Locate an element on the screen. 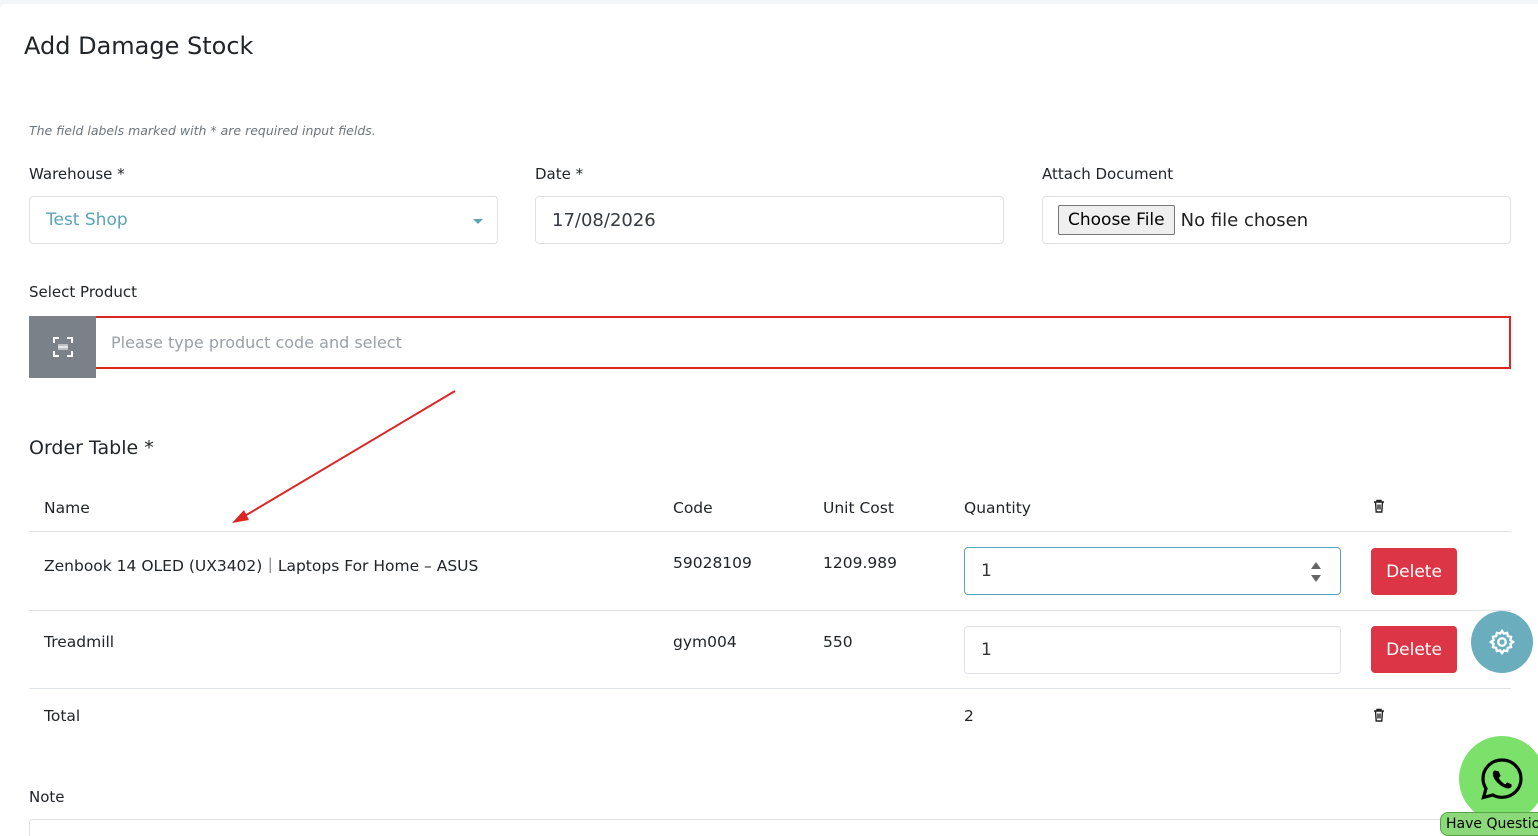  barcode-scan-button is located at coordinates (62, 347).